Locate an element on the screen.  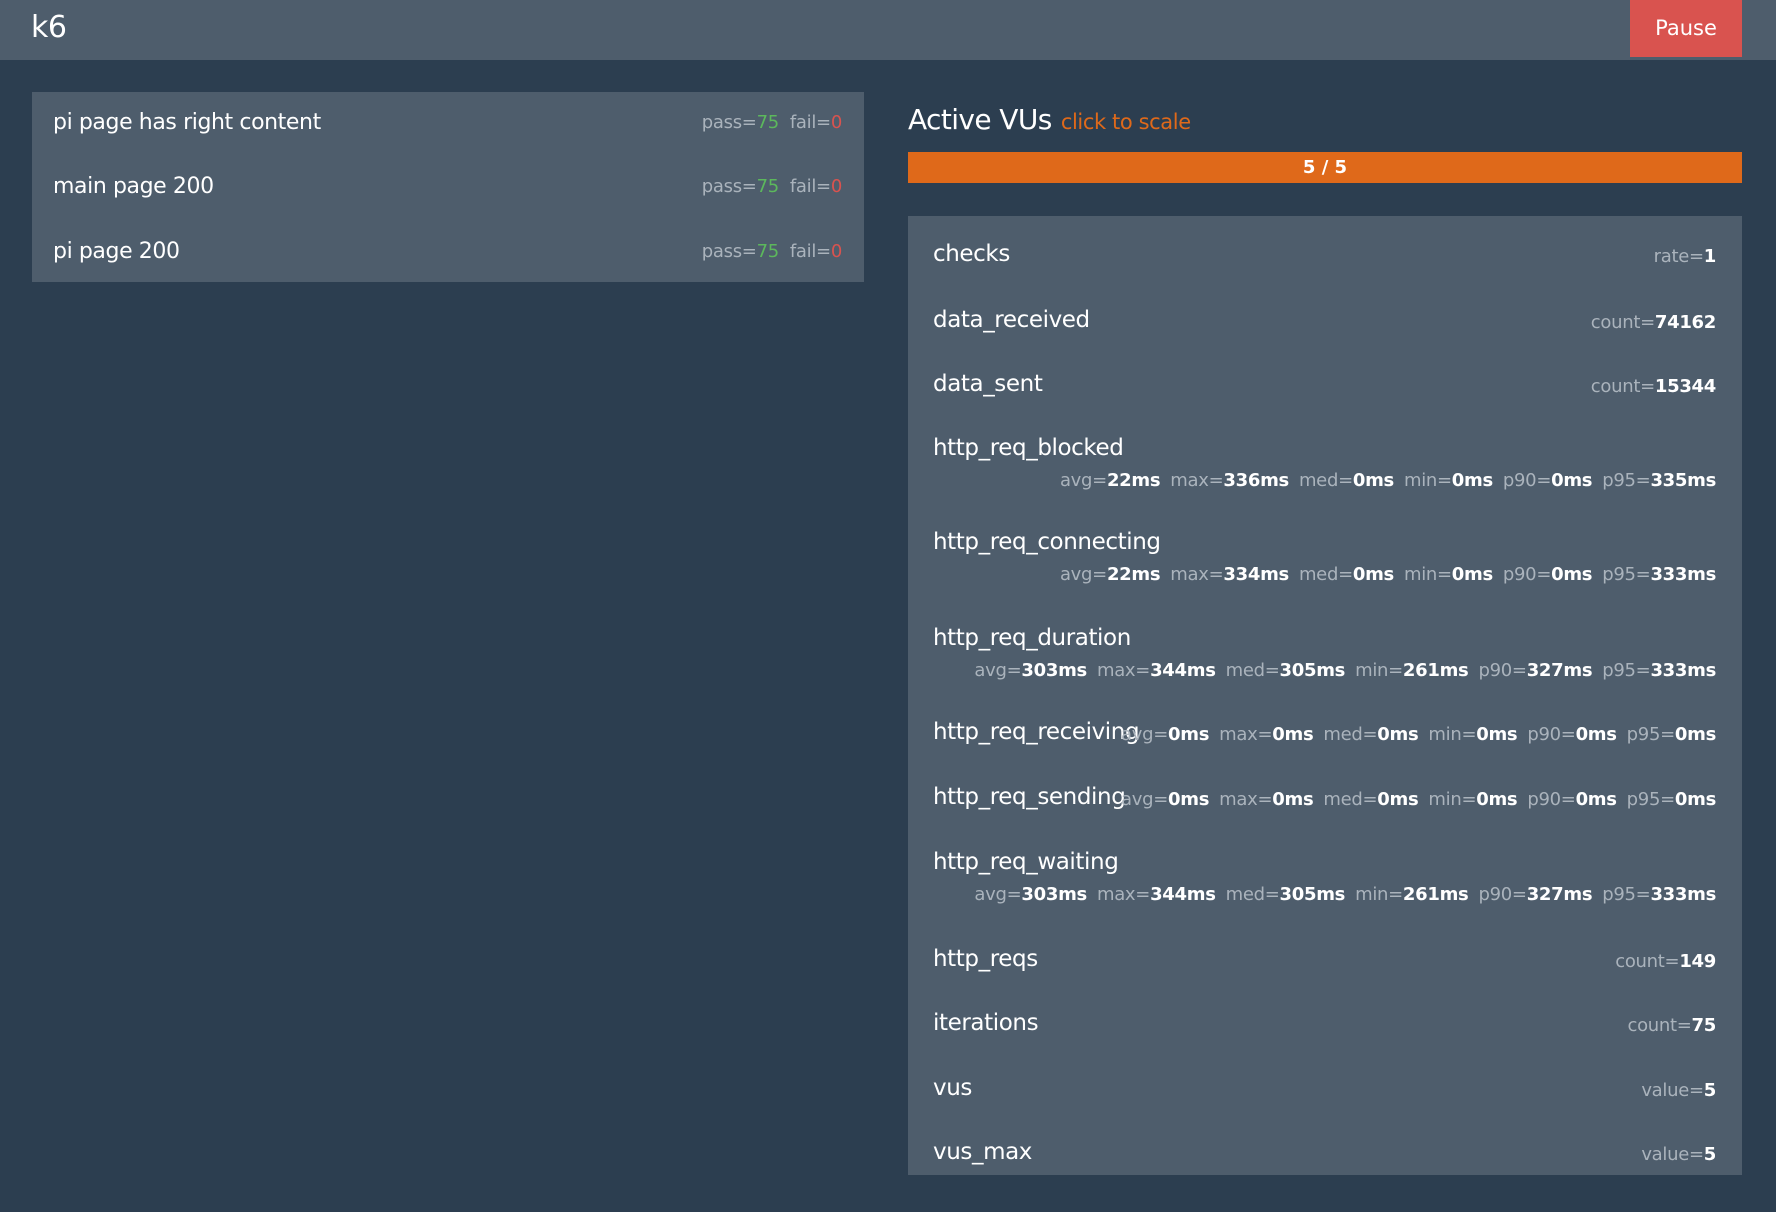
active-vus-progress-bar: 5 / 5 is located at coordinates (1325, 167).